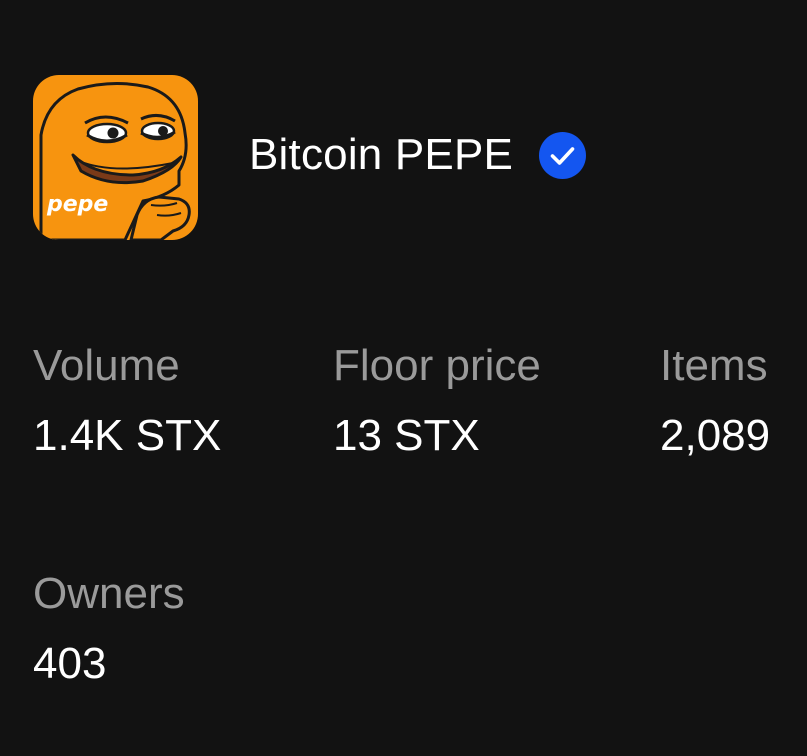  I want to click on stat-owners-value: 403, so click(70, 663).